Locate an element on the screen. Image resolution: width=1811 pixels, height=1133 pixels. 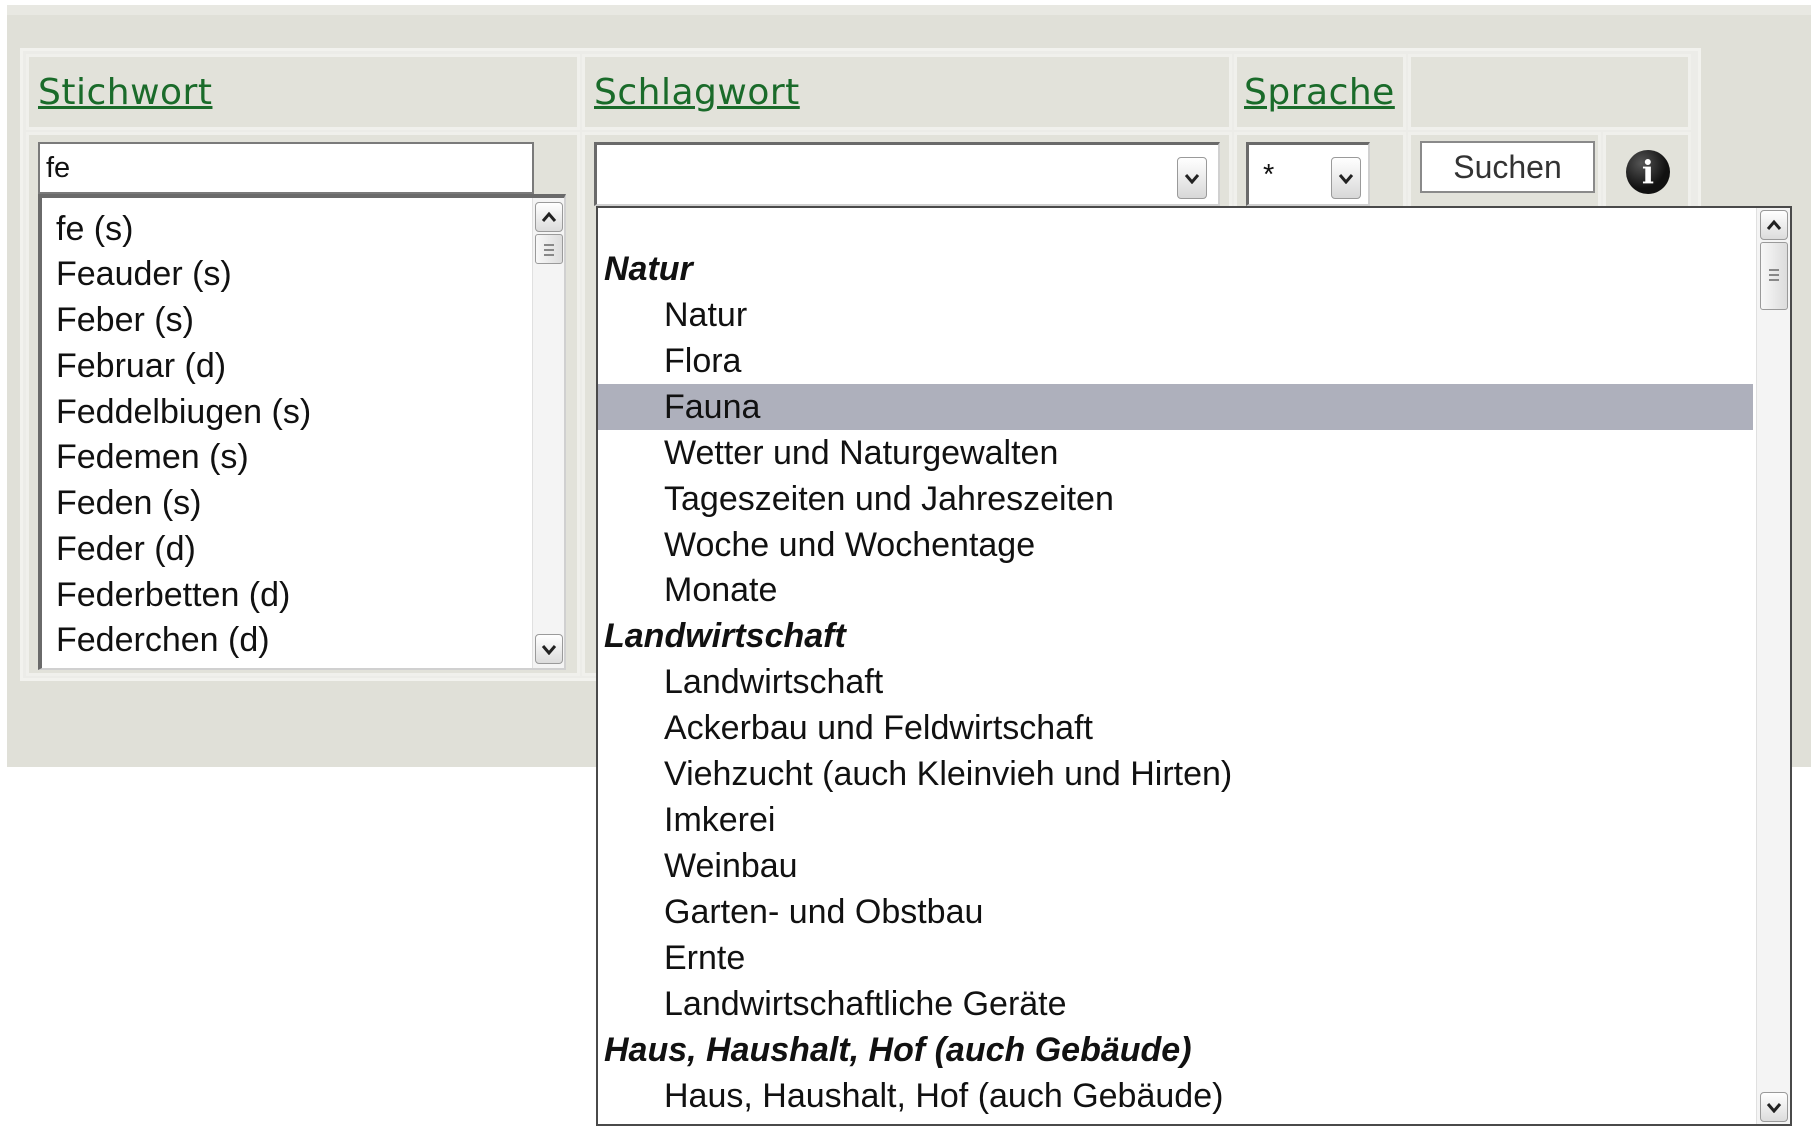
info-icon: i is located at coordinates (1648, 172).